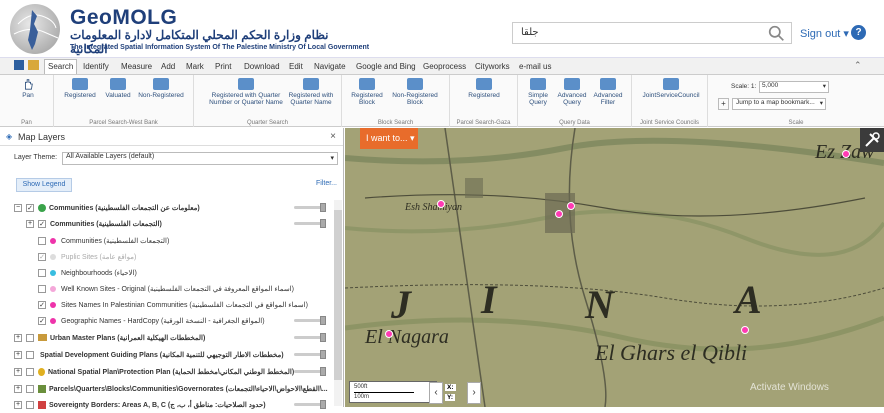 The height and width of the screenshot is (413, 884). Describe the element at coordinates (262, 67) in the screenshot. I see `tab-download: Download` at that location.